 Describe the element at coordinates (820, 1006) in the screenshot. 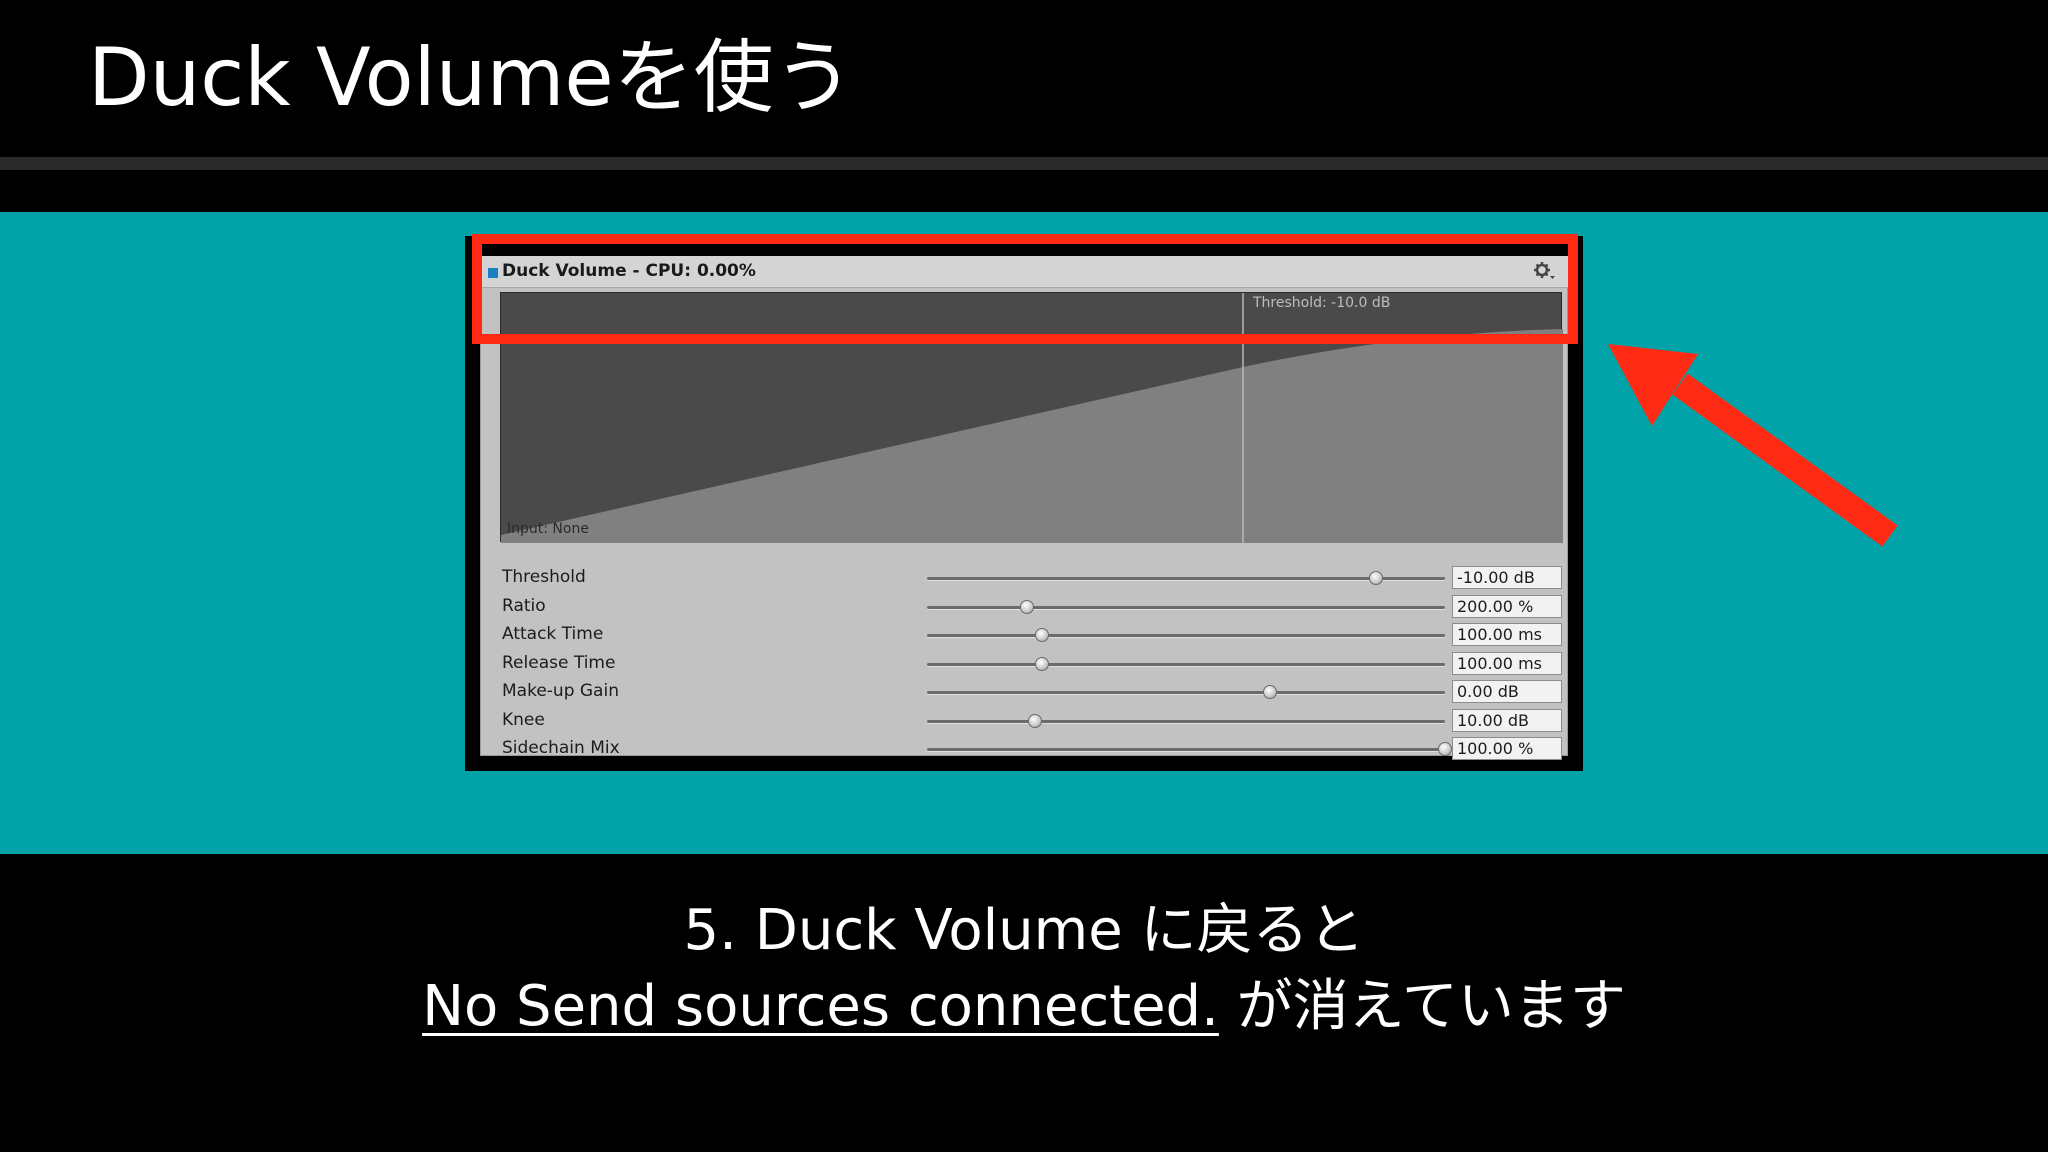

I see `caption-underlined-text: No Send sources connected.` at that location.